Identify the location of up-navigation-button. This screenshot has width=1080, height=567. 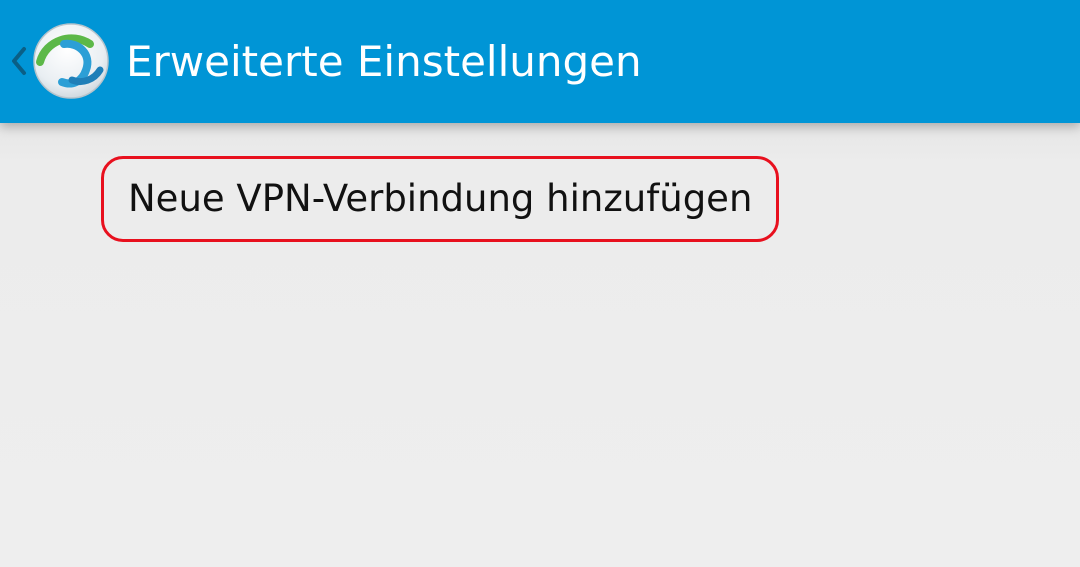
(61, 61).